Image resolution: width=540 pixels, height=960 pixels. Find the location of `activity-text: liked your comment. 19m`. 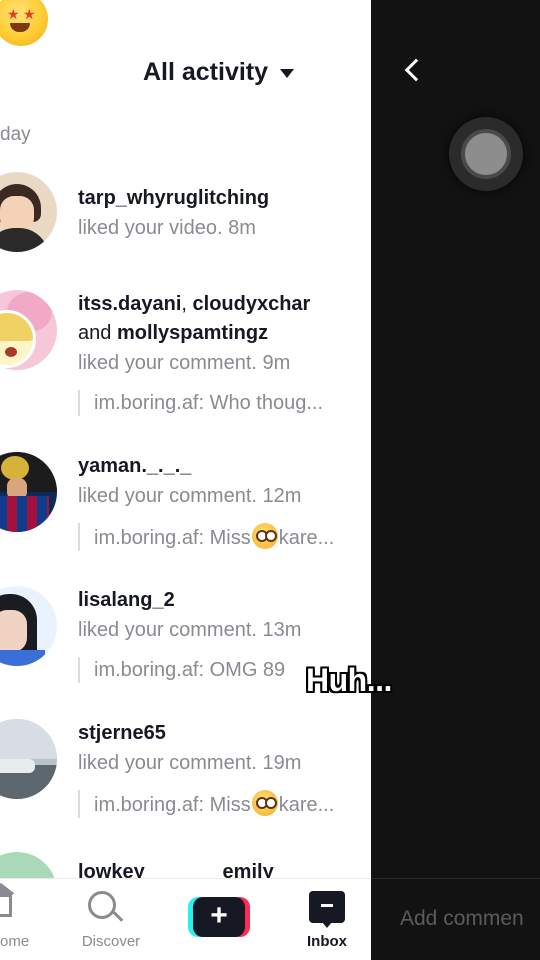

activity-text: liked your comment. 19m is located at coordinates (190, 763).